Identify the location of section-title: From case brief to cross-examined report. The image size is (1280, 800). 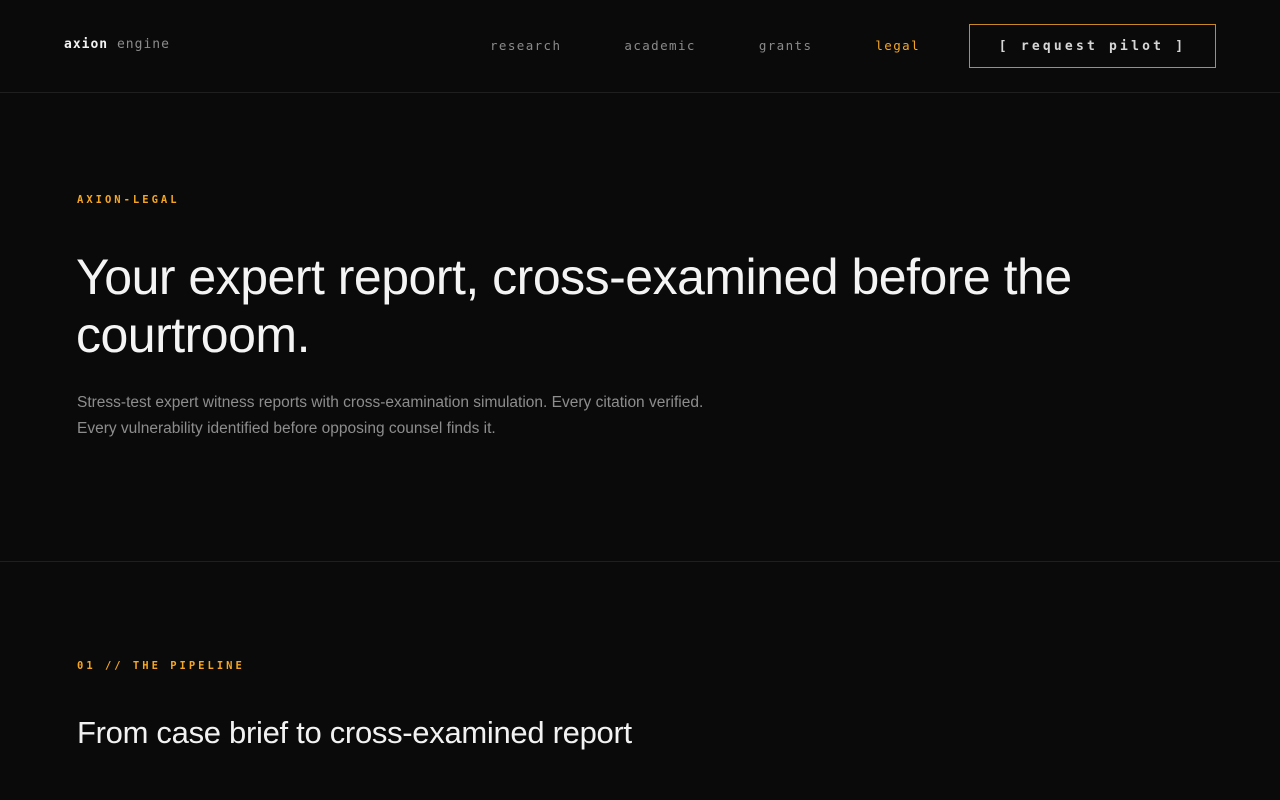
(354, 732).